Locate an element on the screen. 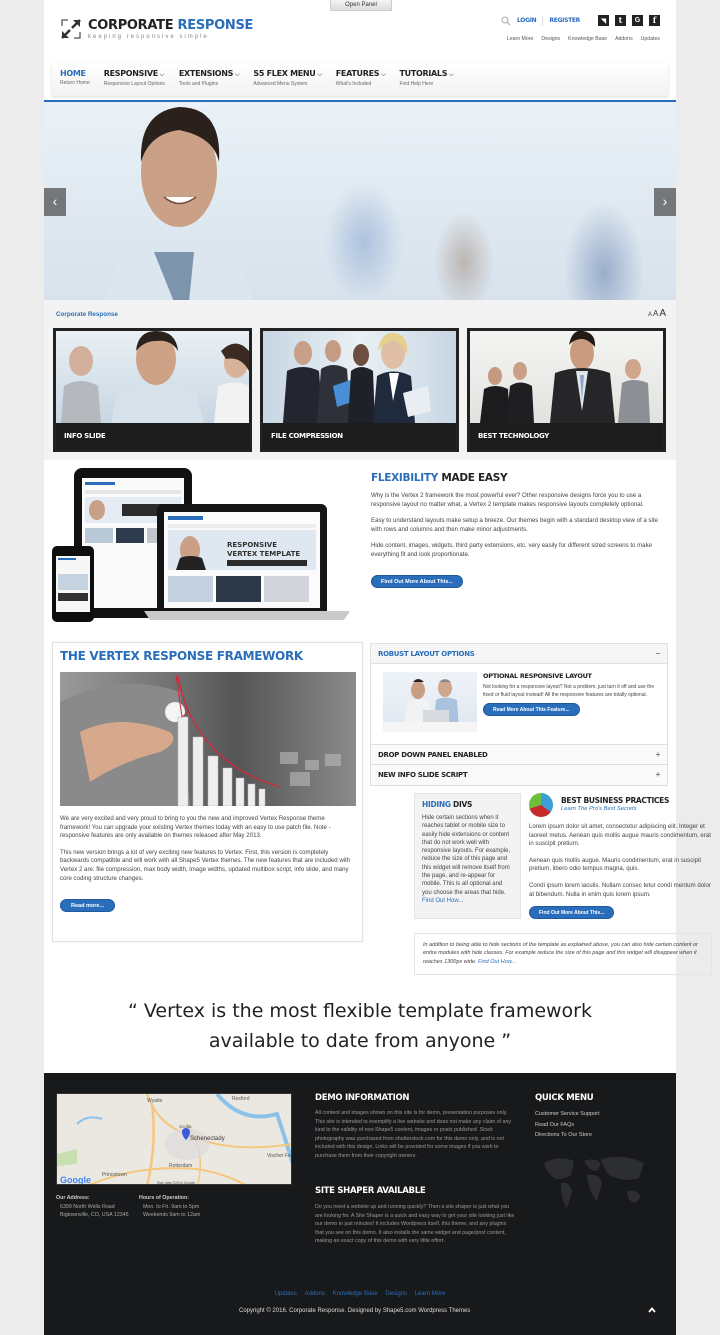  logo-title: CORPORATE RESPONSE is located at coordinates (171, 25).